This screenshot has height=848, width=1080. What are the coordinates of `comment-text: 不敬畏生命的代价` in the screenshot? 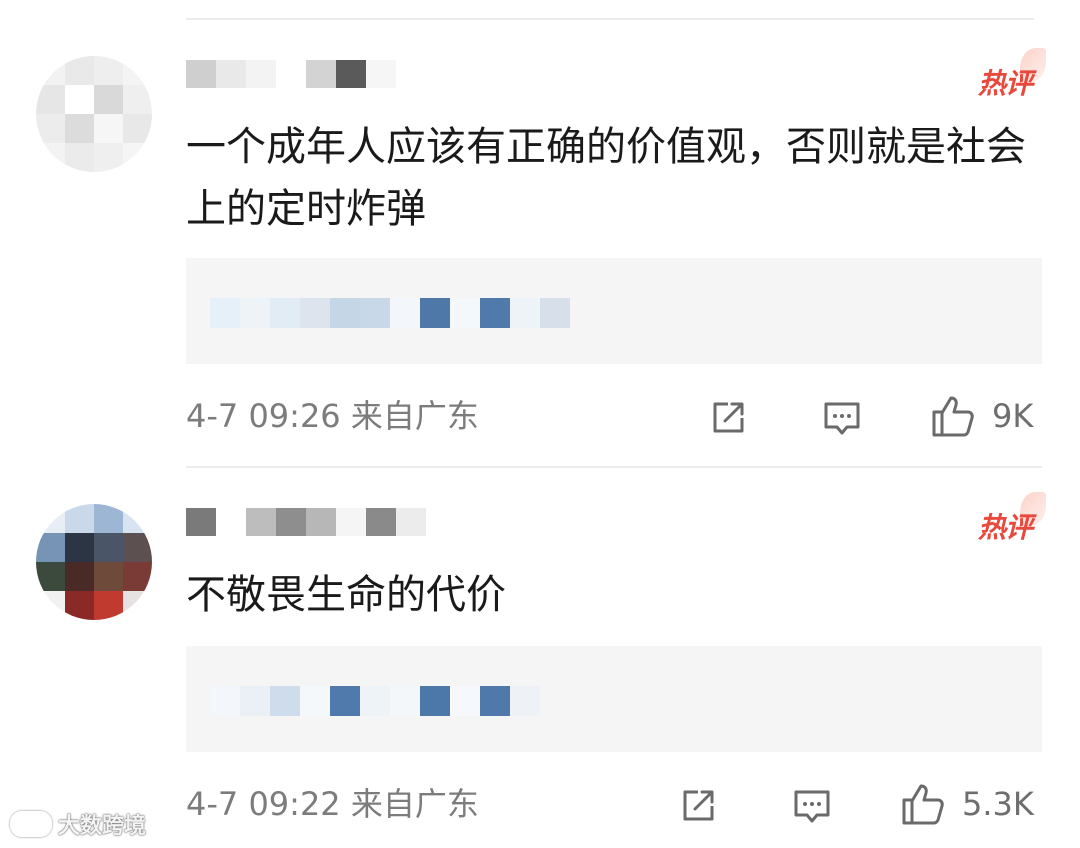 It's located at (346, 595).